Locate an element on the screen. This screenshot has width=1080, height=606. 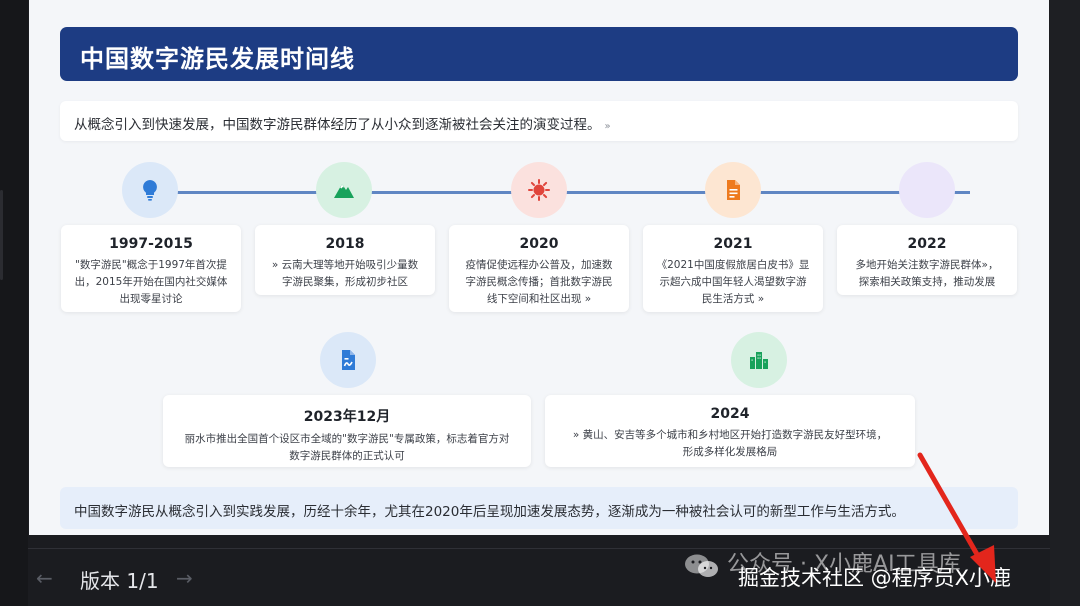
desc-line: 出现零星讨论 is located at coordinates (151, 299).